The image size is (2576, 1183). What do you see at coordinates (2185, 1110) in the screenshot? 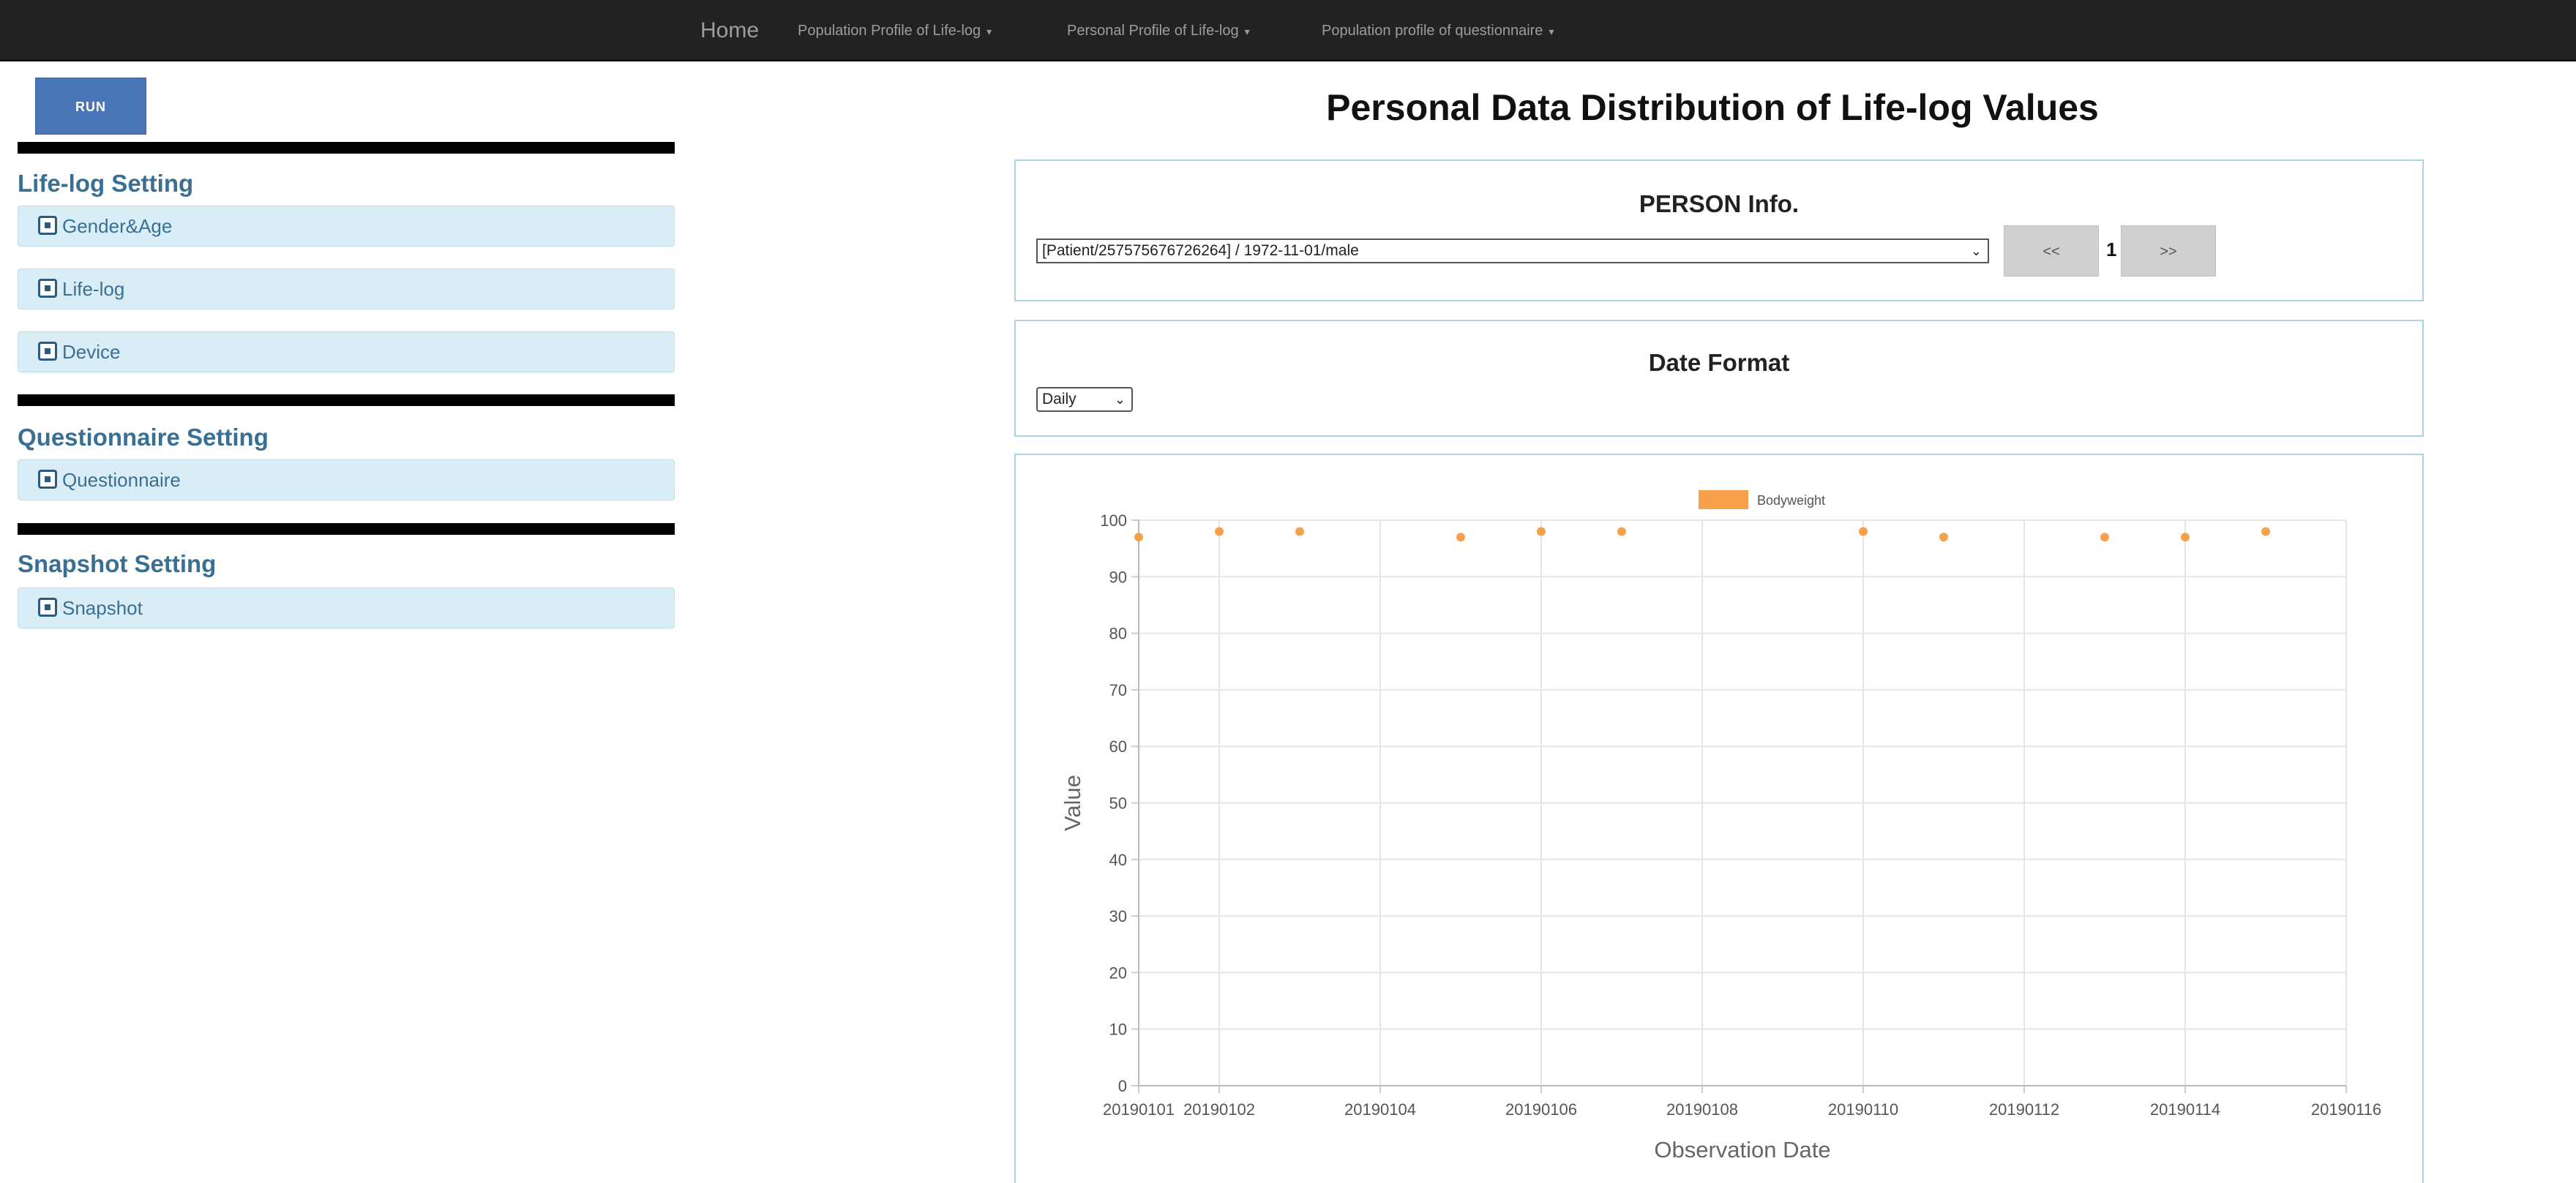
I see `x-tick-label: 20190114` at bounding box center [2185, 1110].